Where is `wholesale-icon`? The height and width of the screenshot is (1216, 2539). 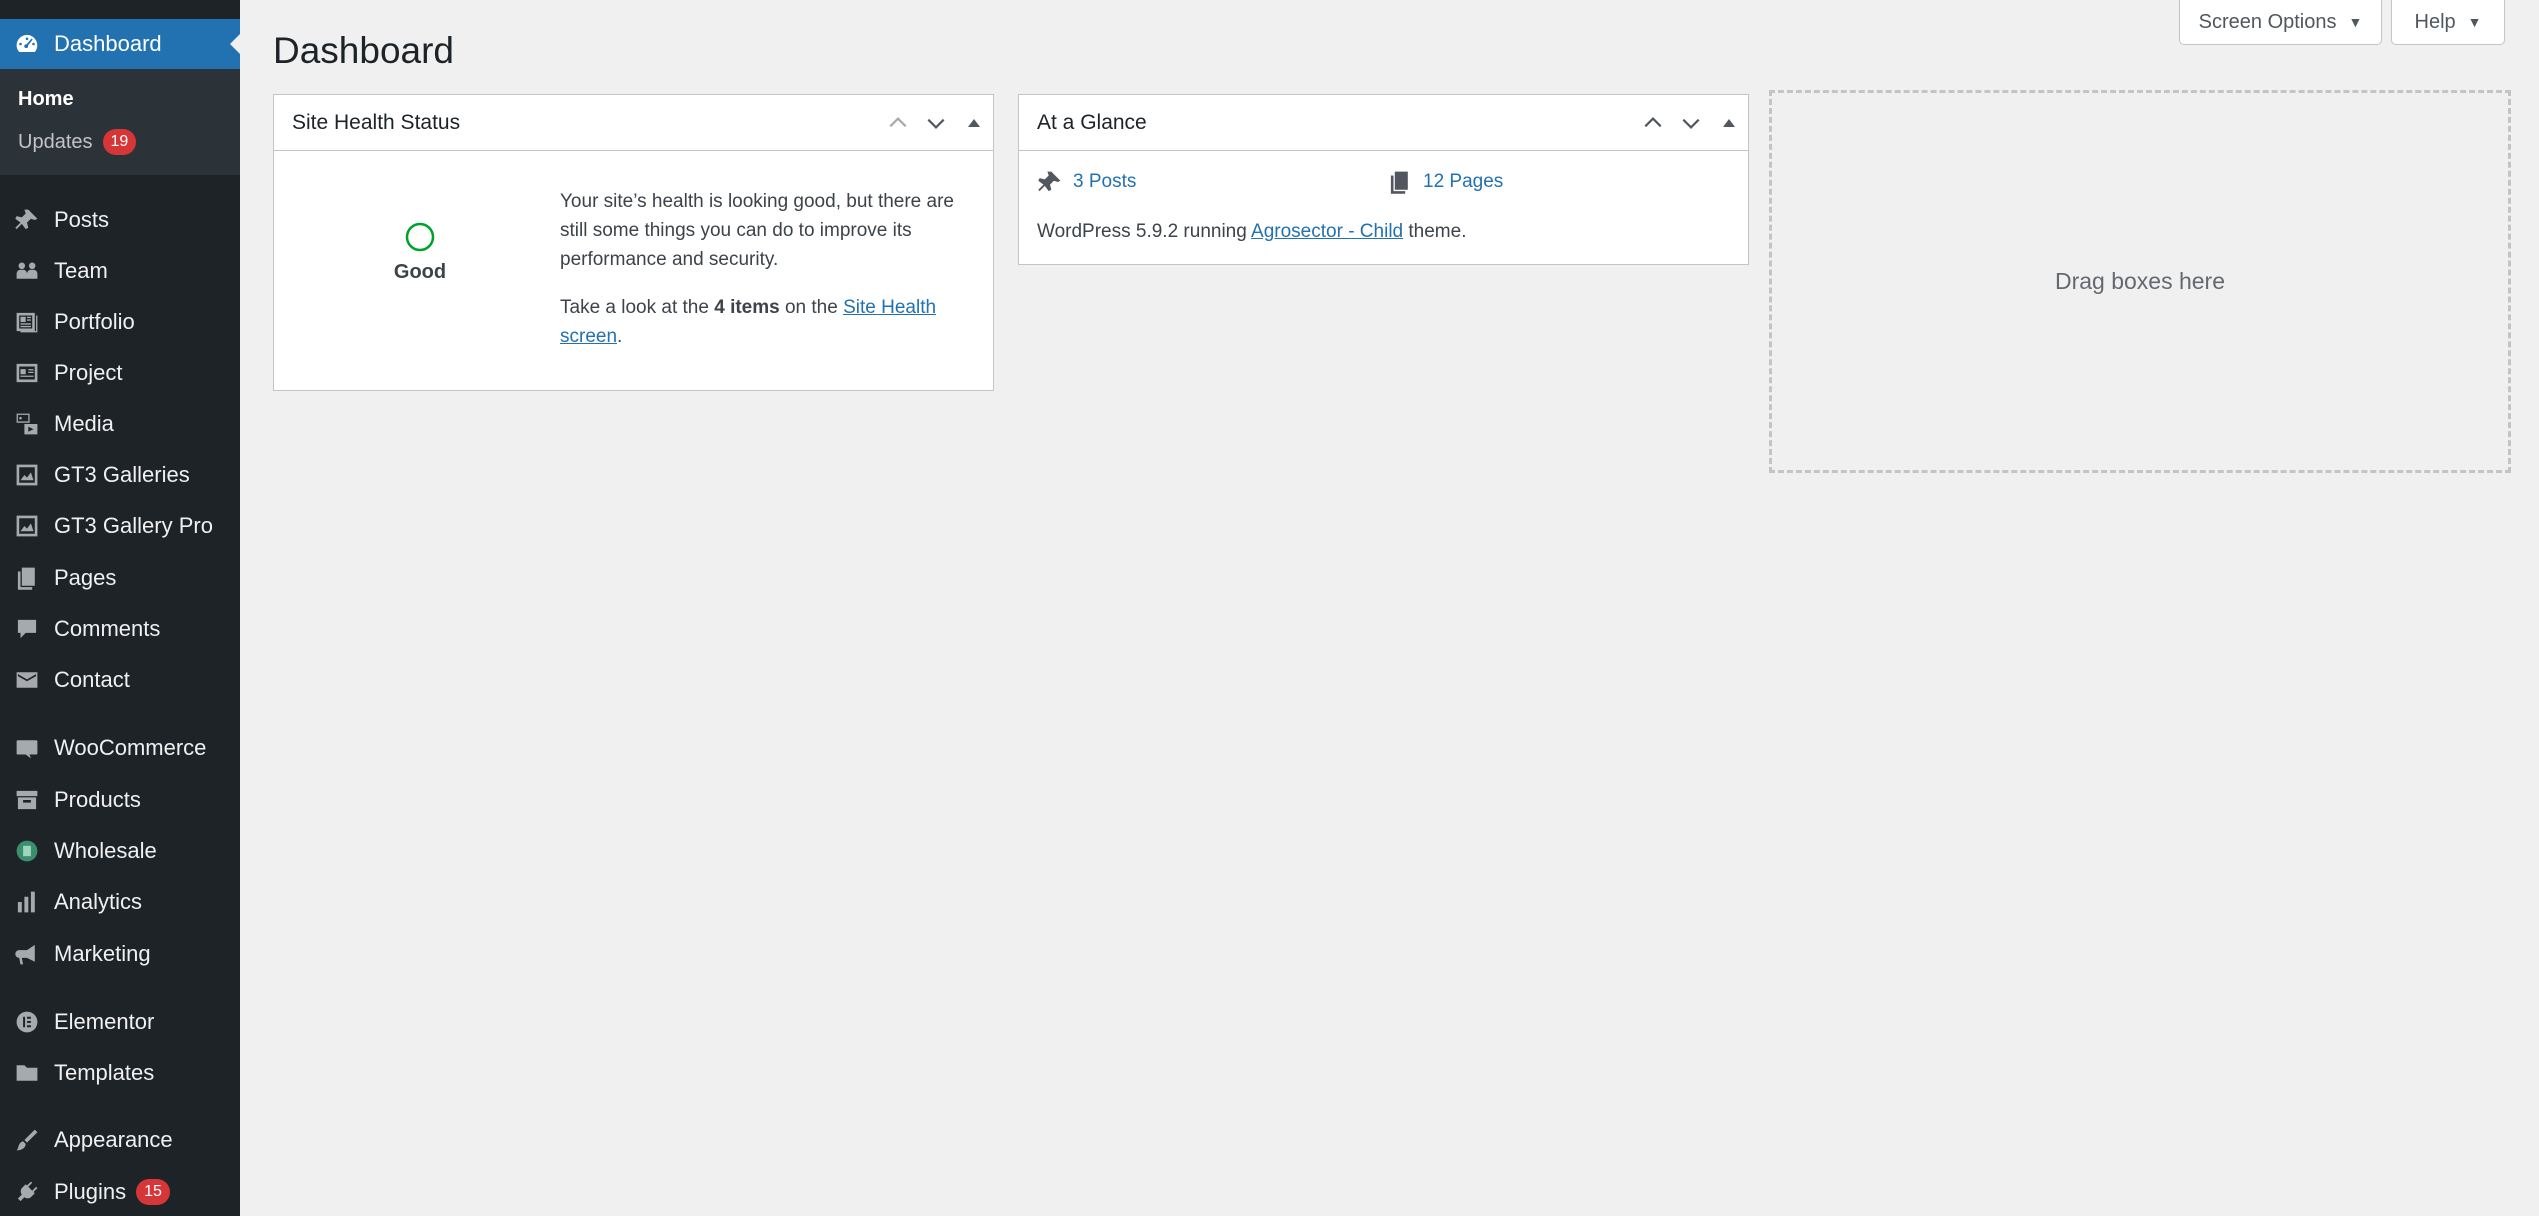
wholesale-icon is located at coordinates (27, 850).